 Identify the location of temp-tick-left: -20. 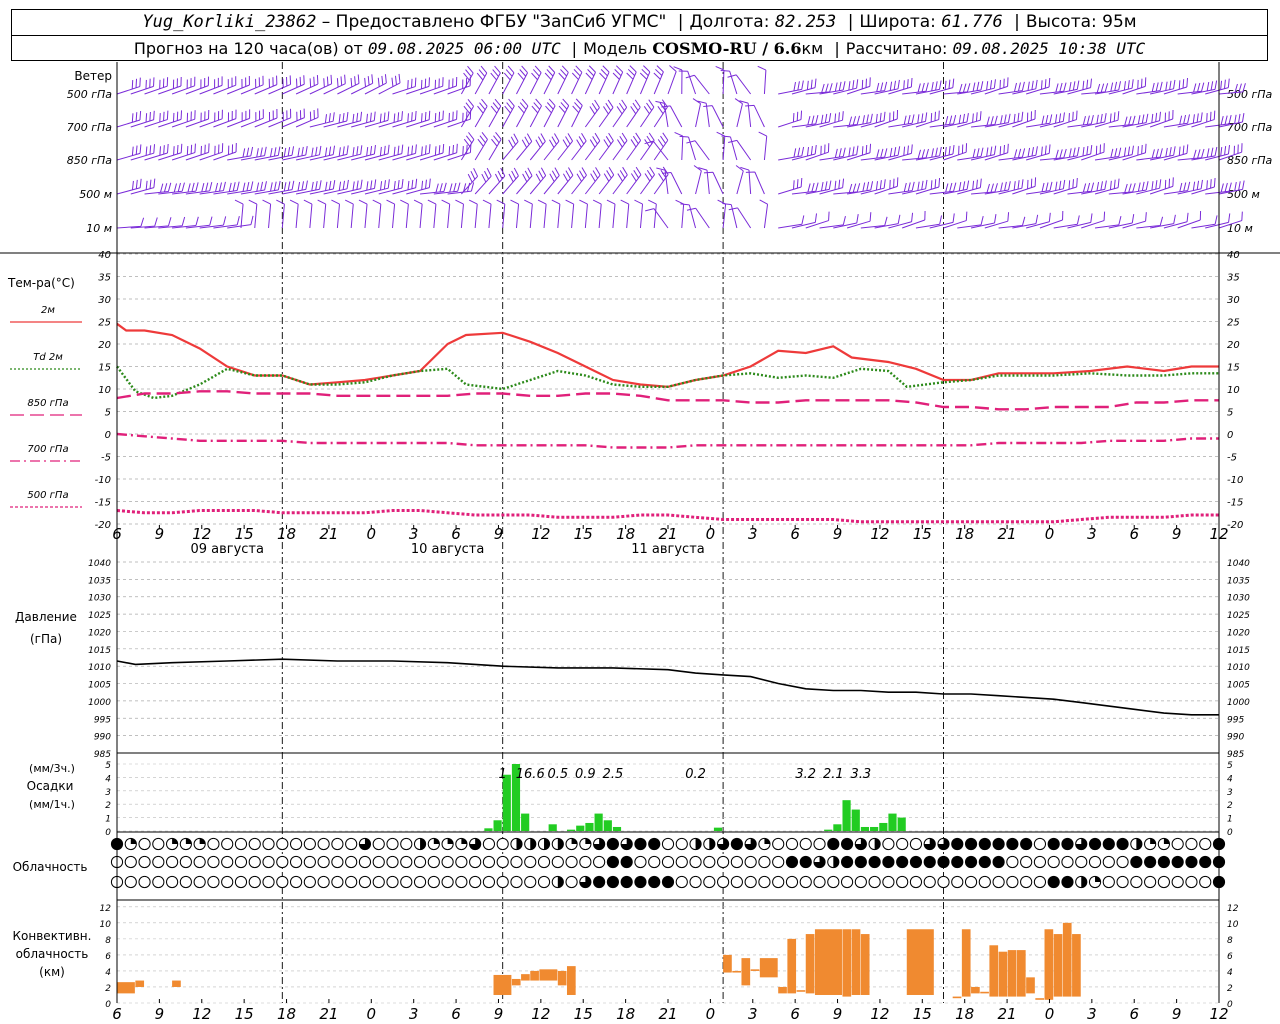
(103, 525).